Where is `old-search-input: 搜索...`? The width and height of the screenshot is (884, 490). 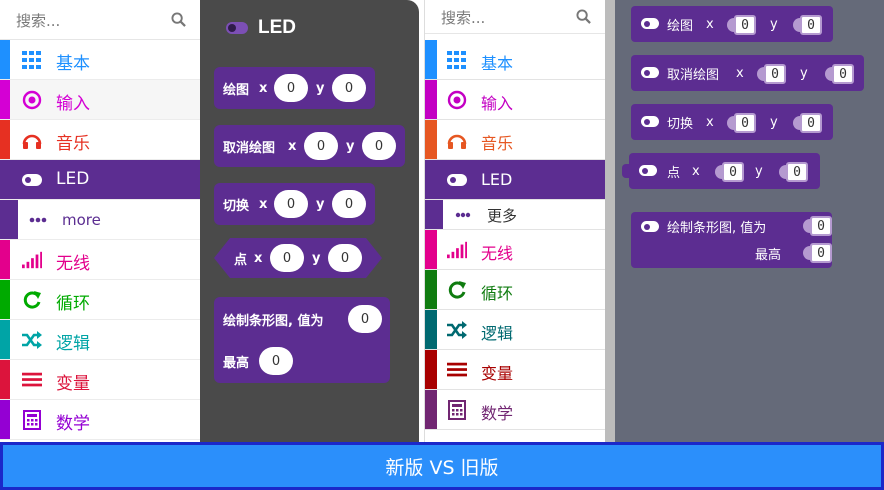 old-search-input: 搜索... is located at coordinates (463, 17).